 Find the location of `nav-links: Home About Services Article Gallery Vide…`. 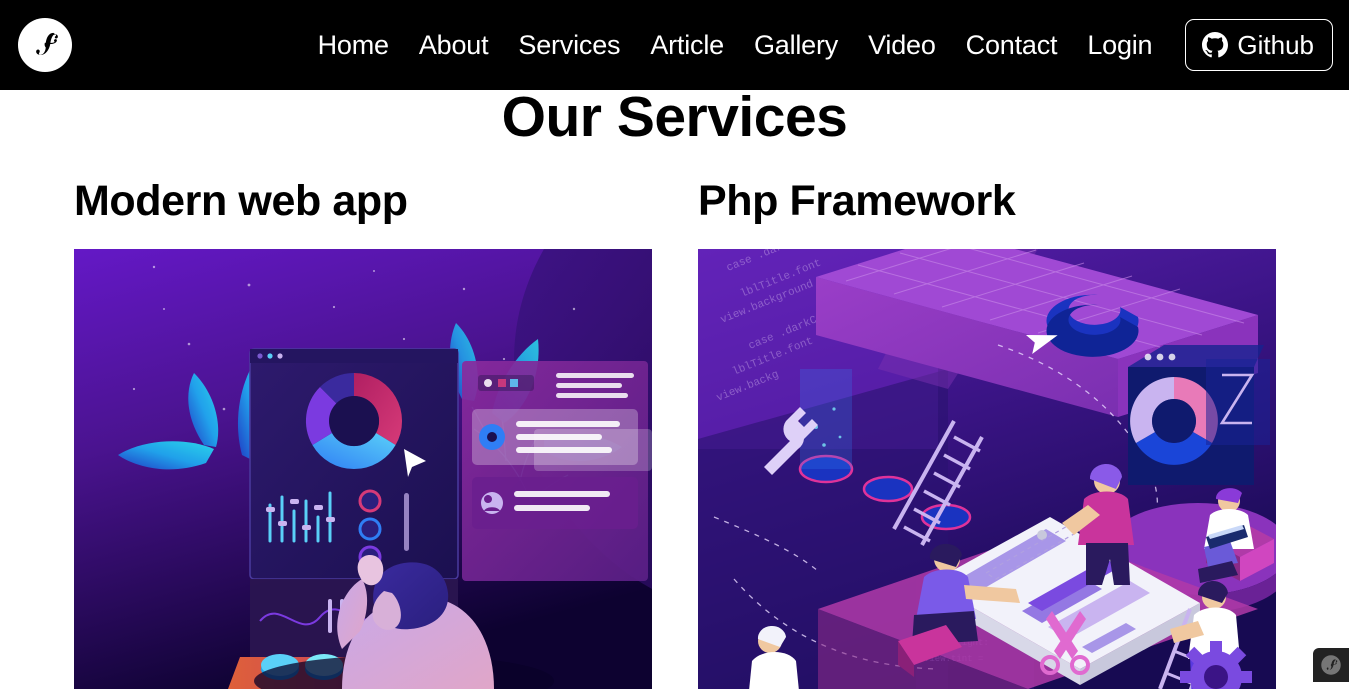

nav-links: Home About Services Article Gallery Vide… is located at coordinates (826, 45).